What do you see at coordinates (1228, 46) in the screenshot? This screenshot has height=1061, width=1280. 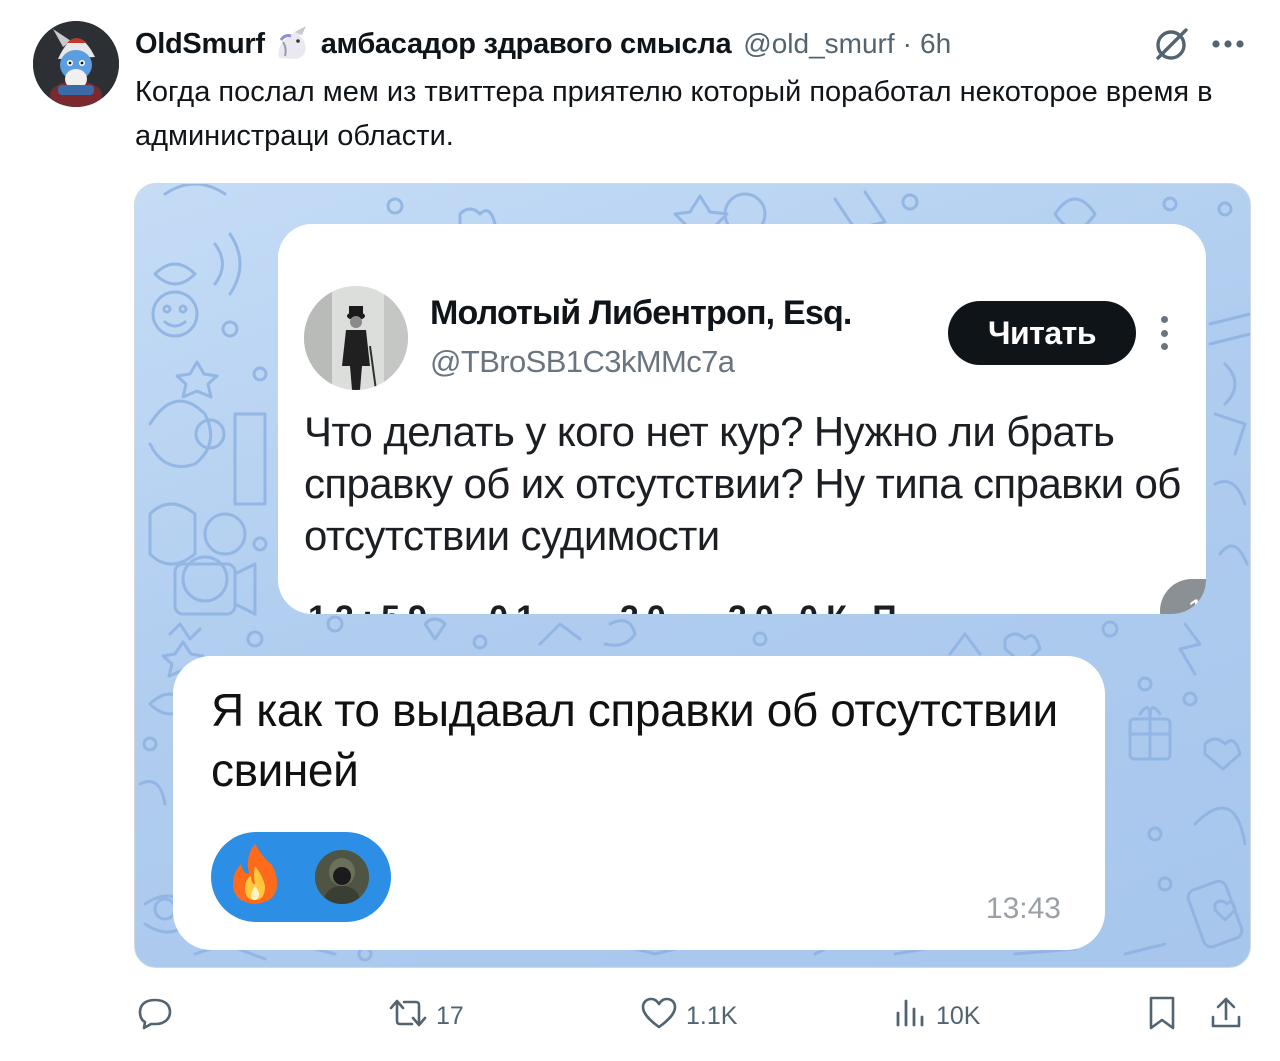 I see `more-icon` at bounding box center [1228, 46].